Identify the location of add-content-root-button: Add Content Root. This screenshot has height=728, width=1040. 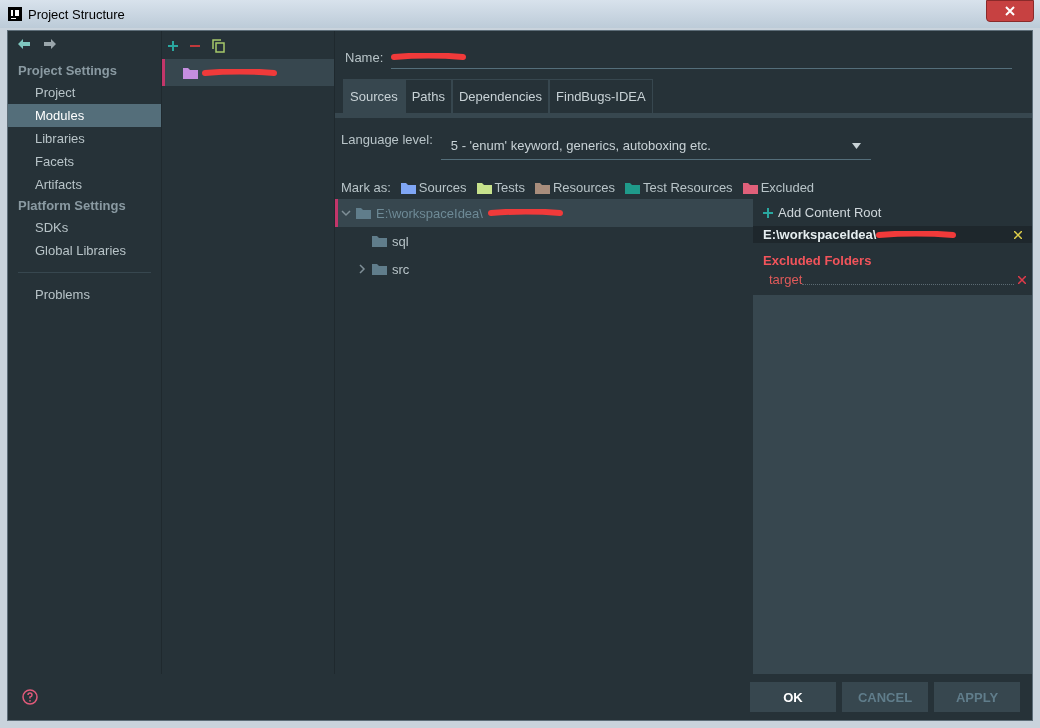
(892, 212).